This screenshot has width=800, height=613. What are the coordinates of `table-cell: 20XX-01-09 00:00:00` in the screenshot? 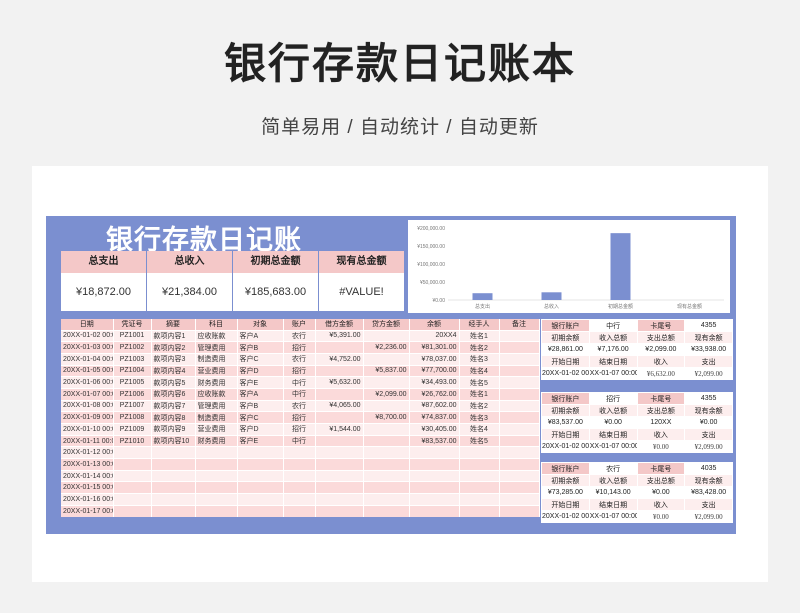 It's located at (87, 417).